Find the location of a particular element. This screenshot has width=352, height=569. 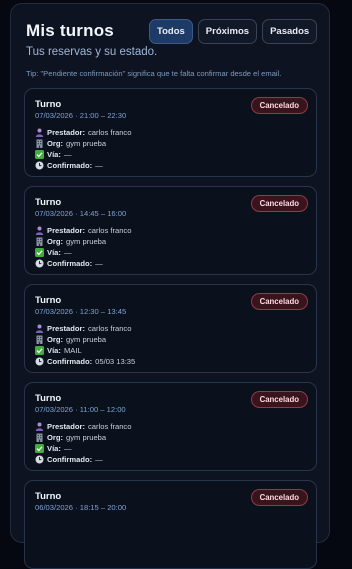

booking-datetime: 07/03/2026 · 11:00 – 12:00 is located at coordinates (80, 409).